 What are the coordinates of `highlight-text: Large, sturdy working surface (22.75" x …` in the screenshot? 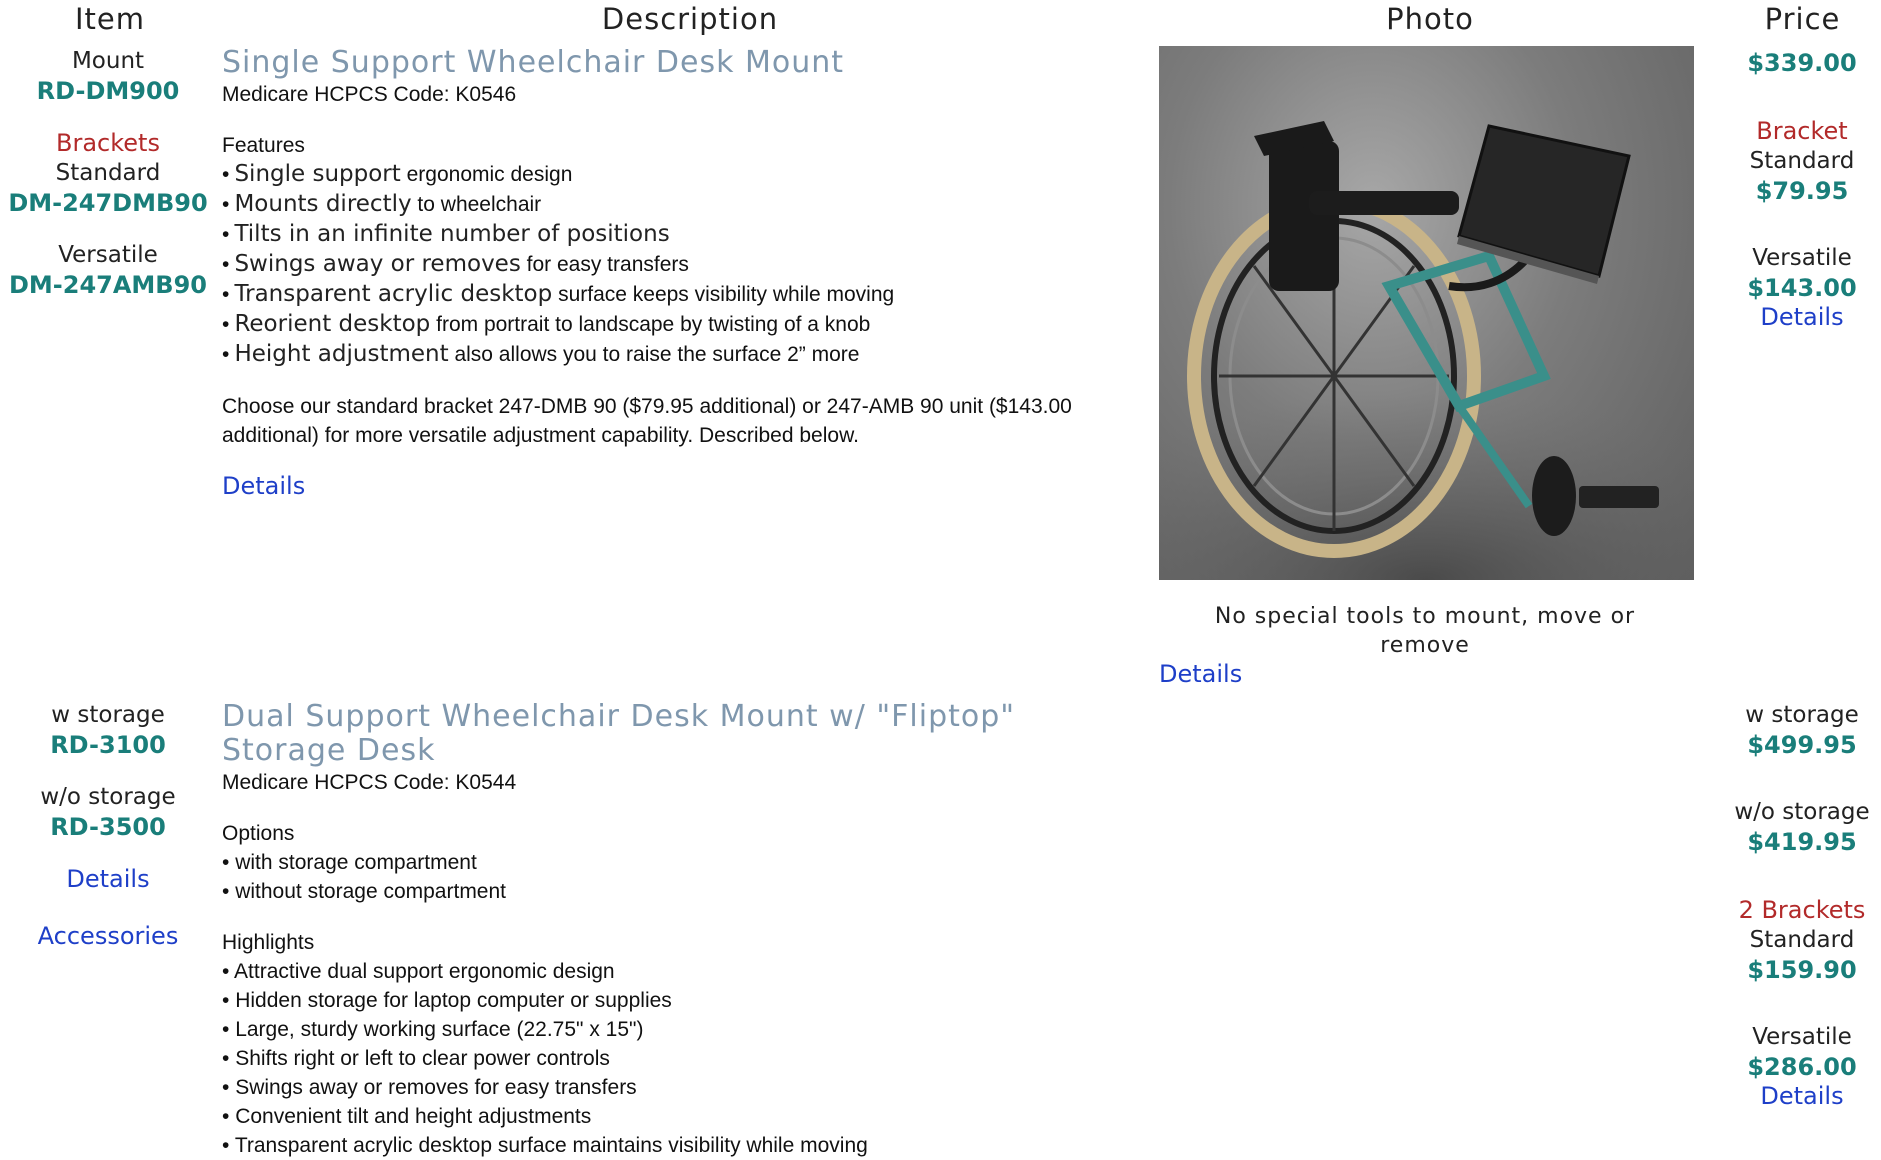 It's located at (439, 1029).